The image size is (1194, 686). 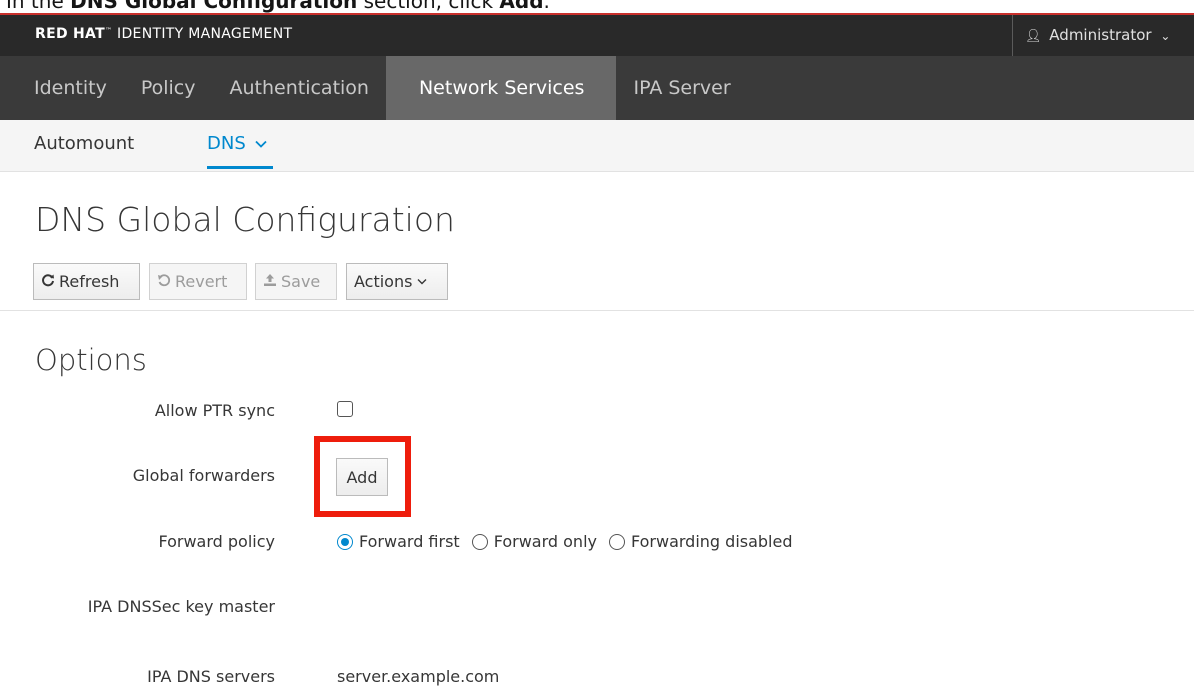 I want to click on nav-identity: Identity, so click(x=62, y=88).